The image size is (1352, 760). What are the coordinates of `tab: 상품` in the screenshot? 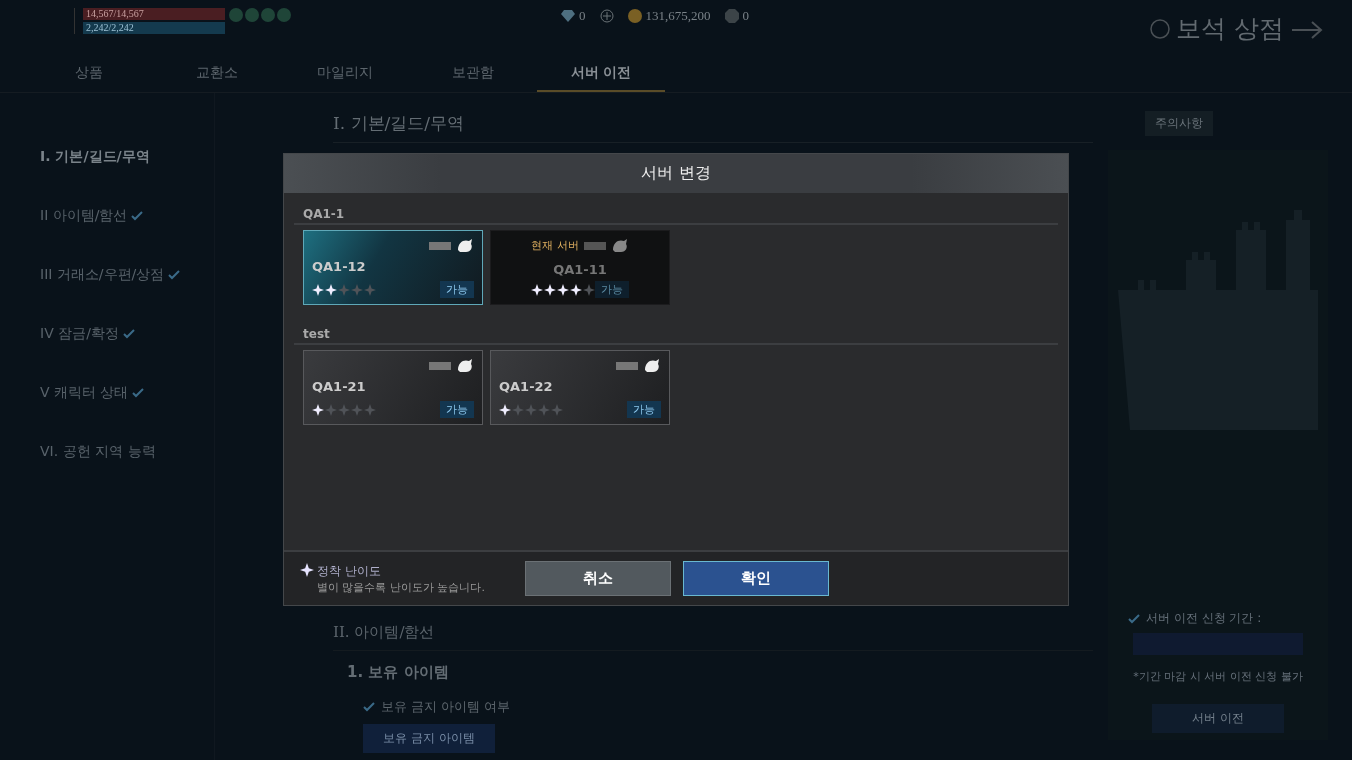 It's located at (89, 71).